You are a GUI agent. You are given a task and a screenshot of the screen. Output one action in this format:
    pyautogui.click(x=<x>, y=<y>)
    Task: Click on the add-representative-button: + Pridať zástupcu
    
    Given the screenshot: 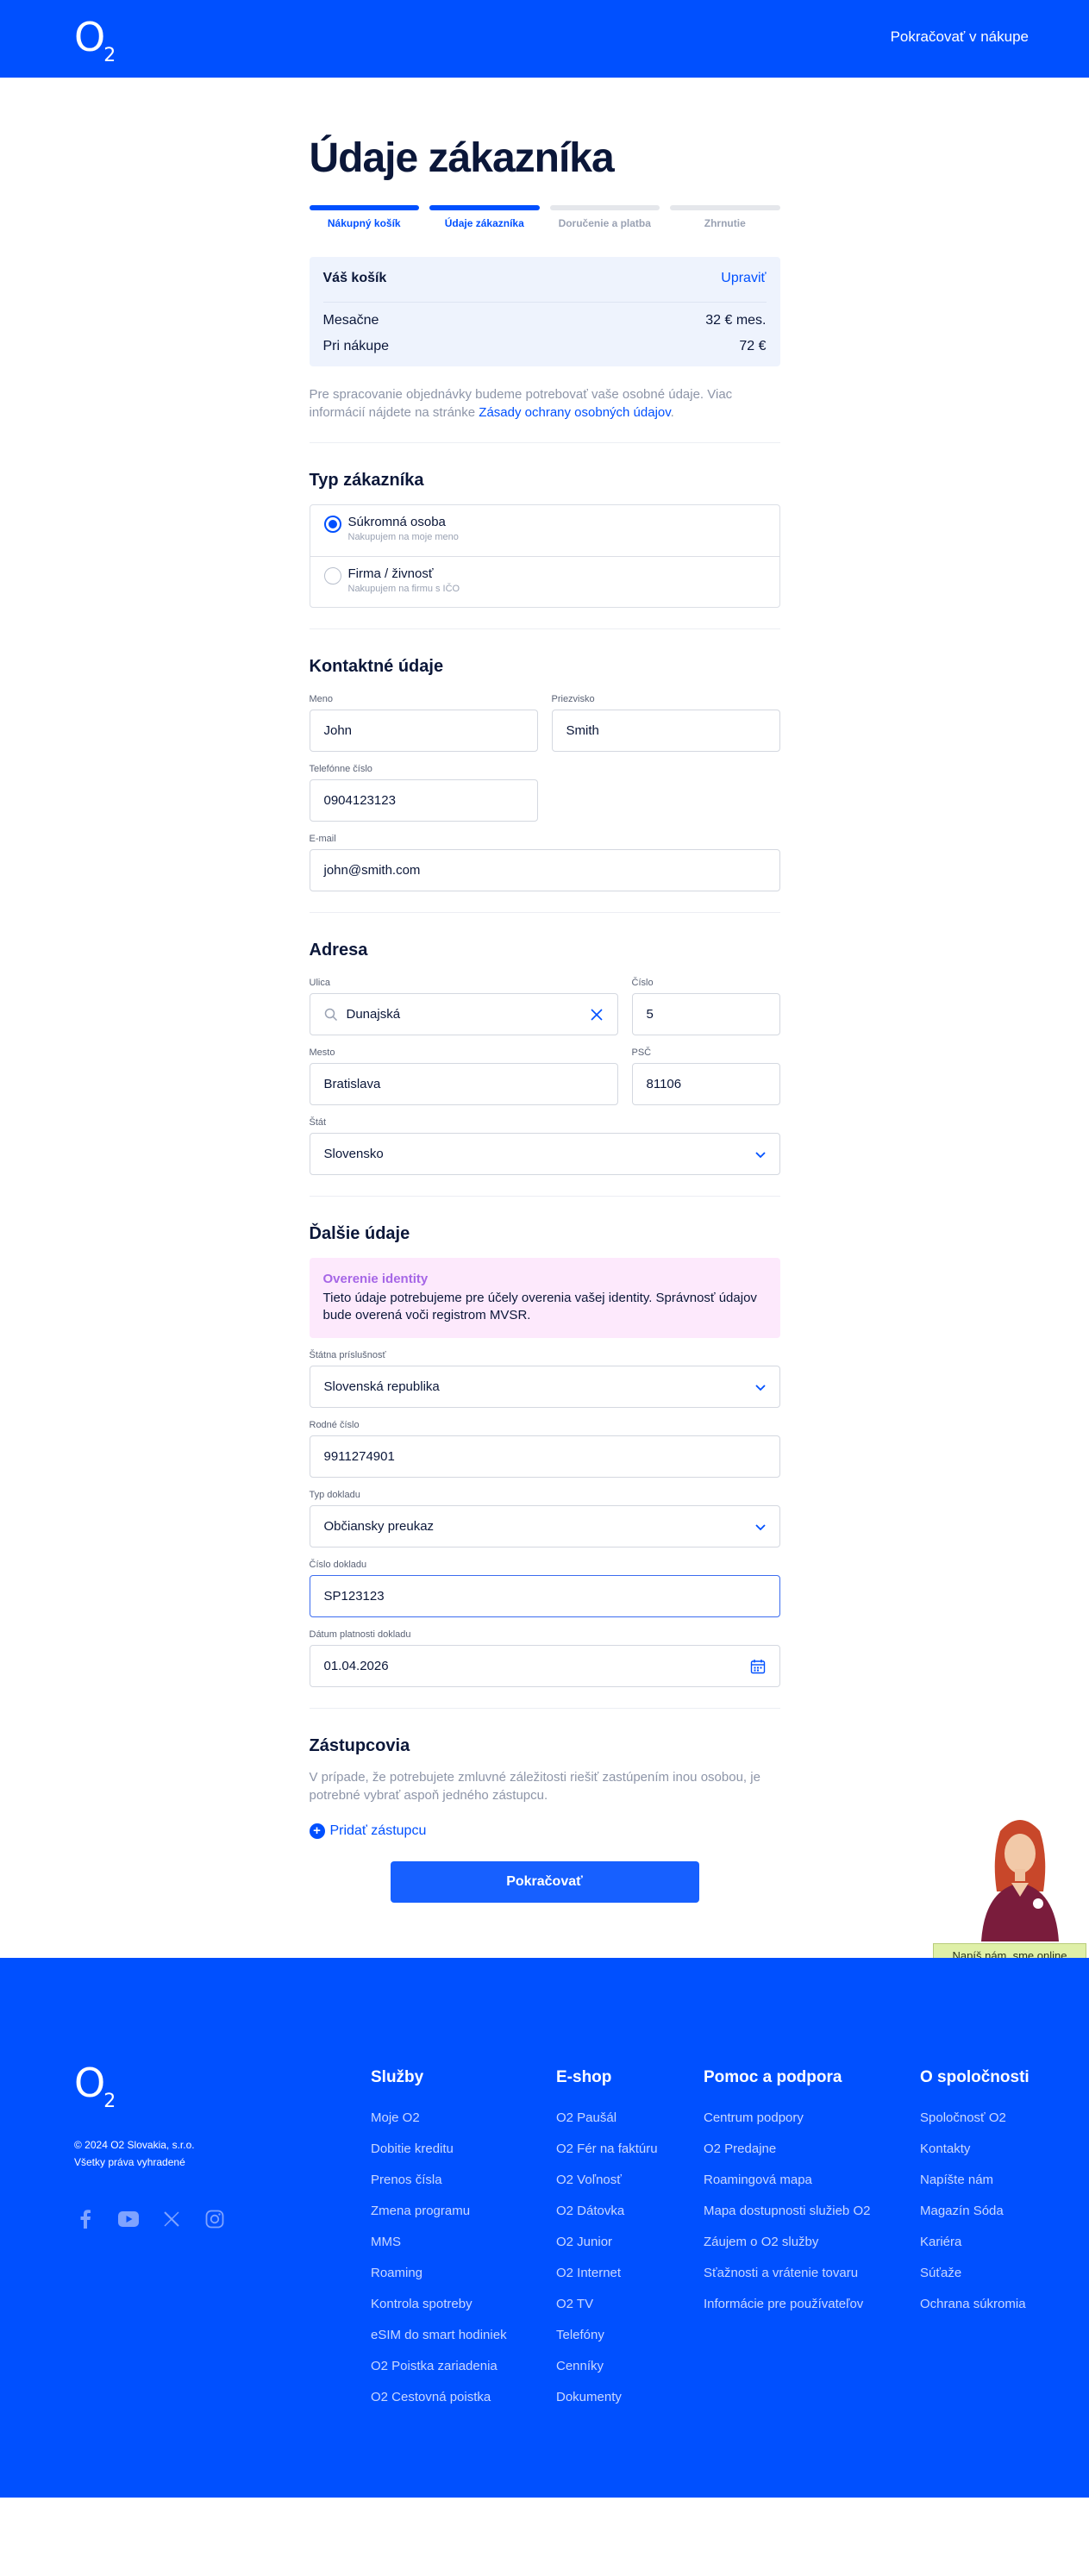 What is the action you would take?
    pyautogui.click(x=544, y=1831)
    